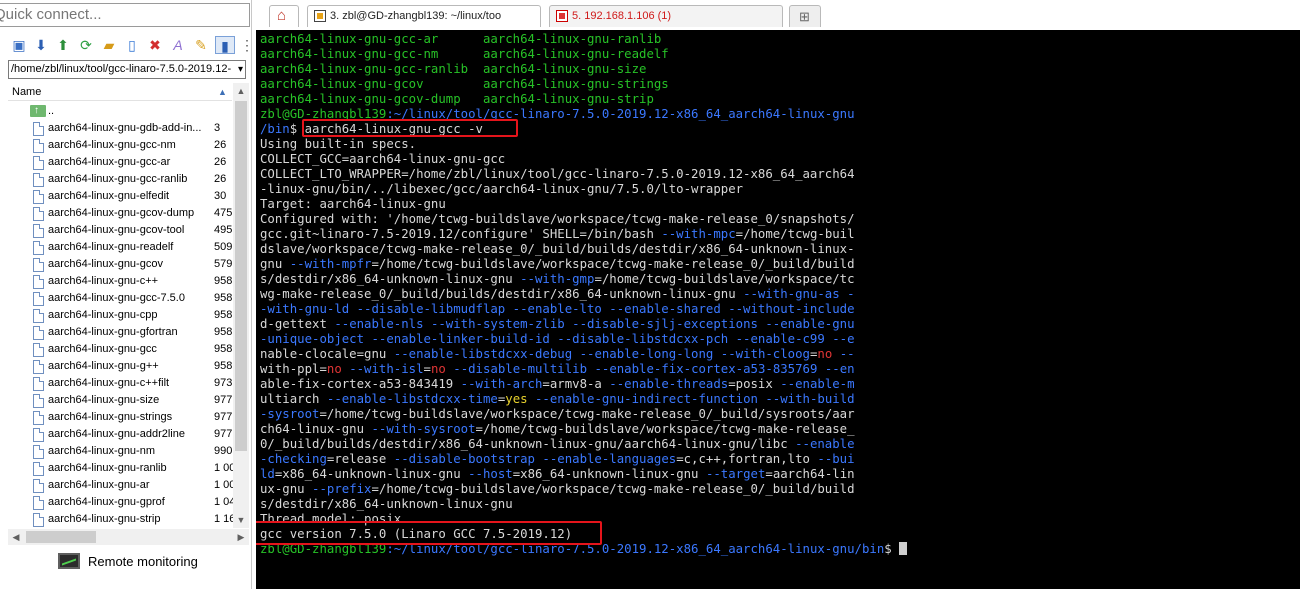 The width and height of the screenshot is (1300, 589). I want to click on terminal-text: =release, so click(360, 459).